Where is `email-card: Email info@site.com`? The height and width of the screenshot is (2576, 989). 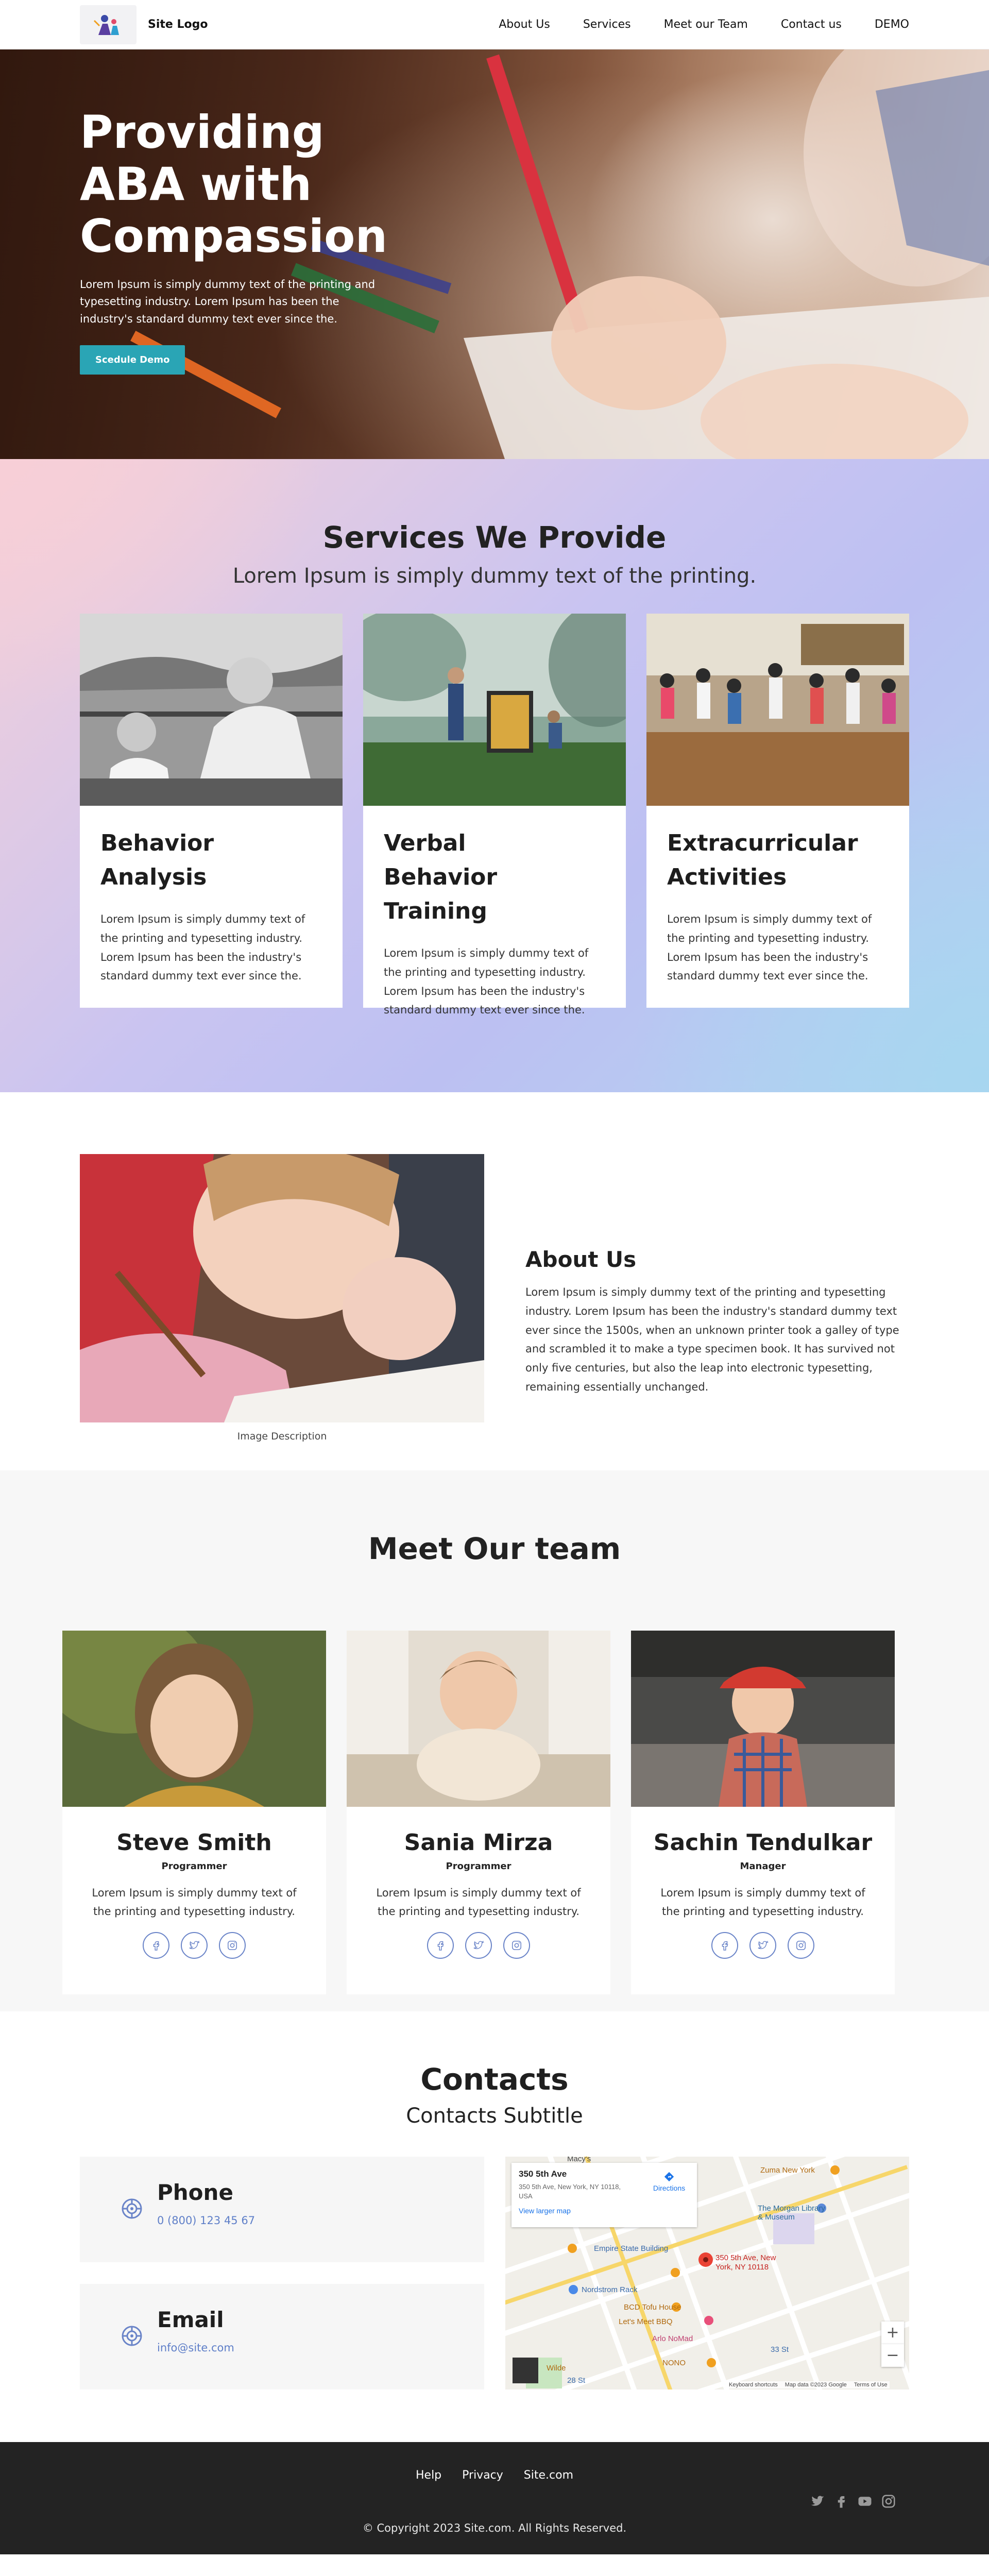
email-card: Email info@site.com is located at coordinates (282, 2336).